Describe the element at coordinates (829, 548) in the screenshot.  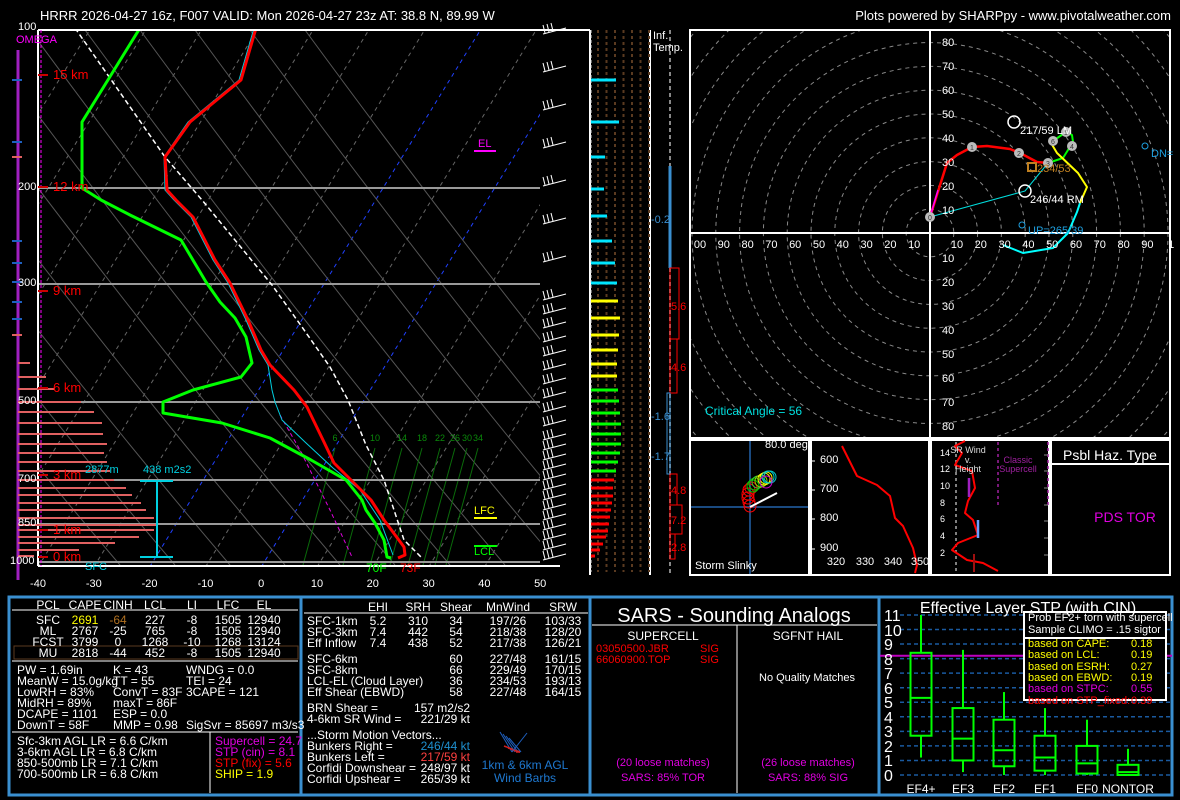
I see `theta-pressure-label: 900` at that location.